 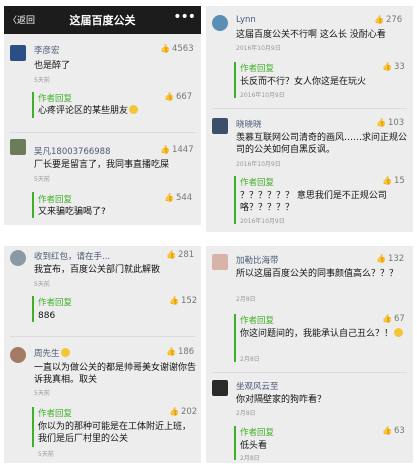 I want to click on username-text: 周先生, so click(x=47, y=354).